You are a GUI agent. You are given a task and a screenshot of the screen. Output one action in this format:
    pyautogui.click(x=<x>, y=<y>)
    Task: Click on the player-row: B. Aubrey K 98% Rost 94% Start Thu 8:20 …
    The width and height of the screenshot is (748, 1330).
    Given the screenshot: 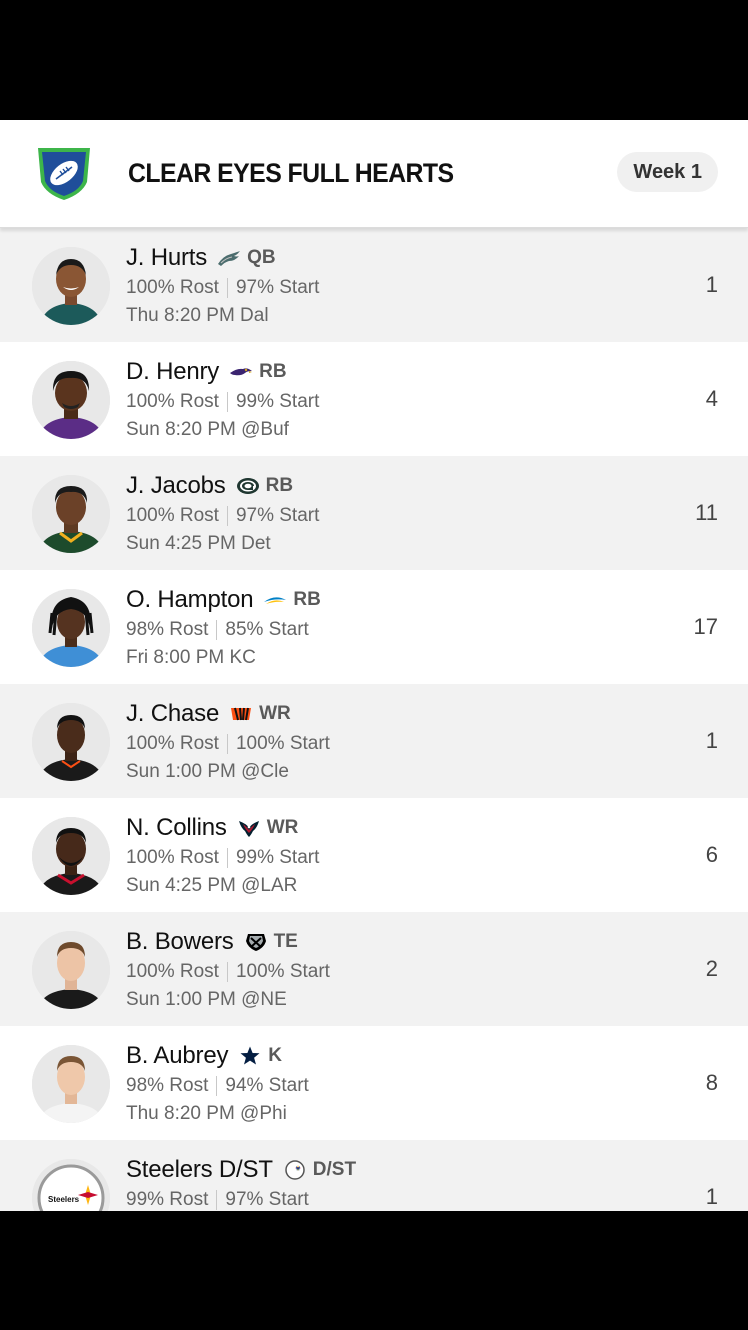 What is the action you would take?
    pyautogui.click(x=374, y=1083)
    